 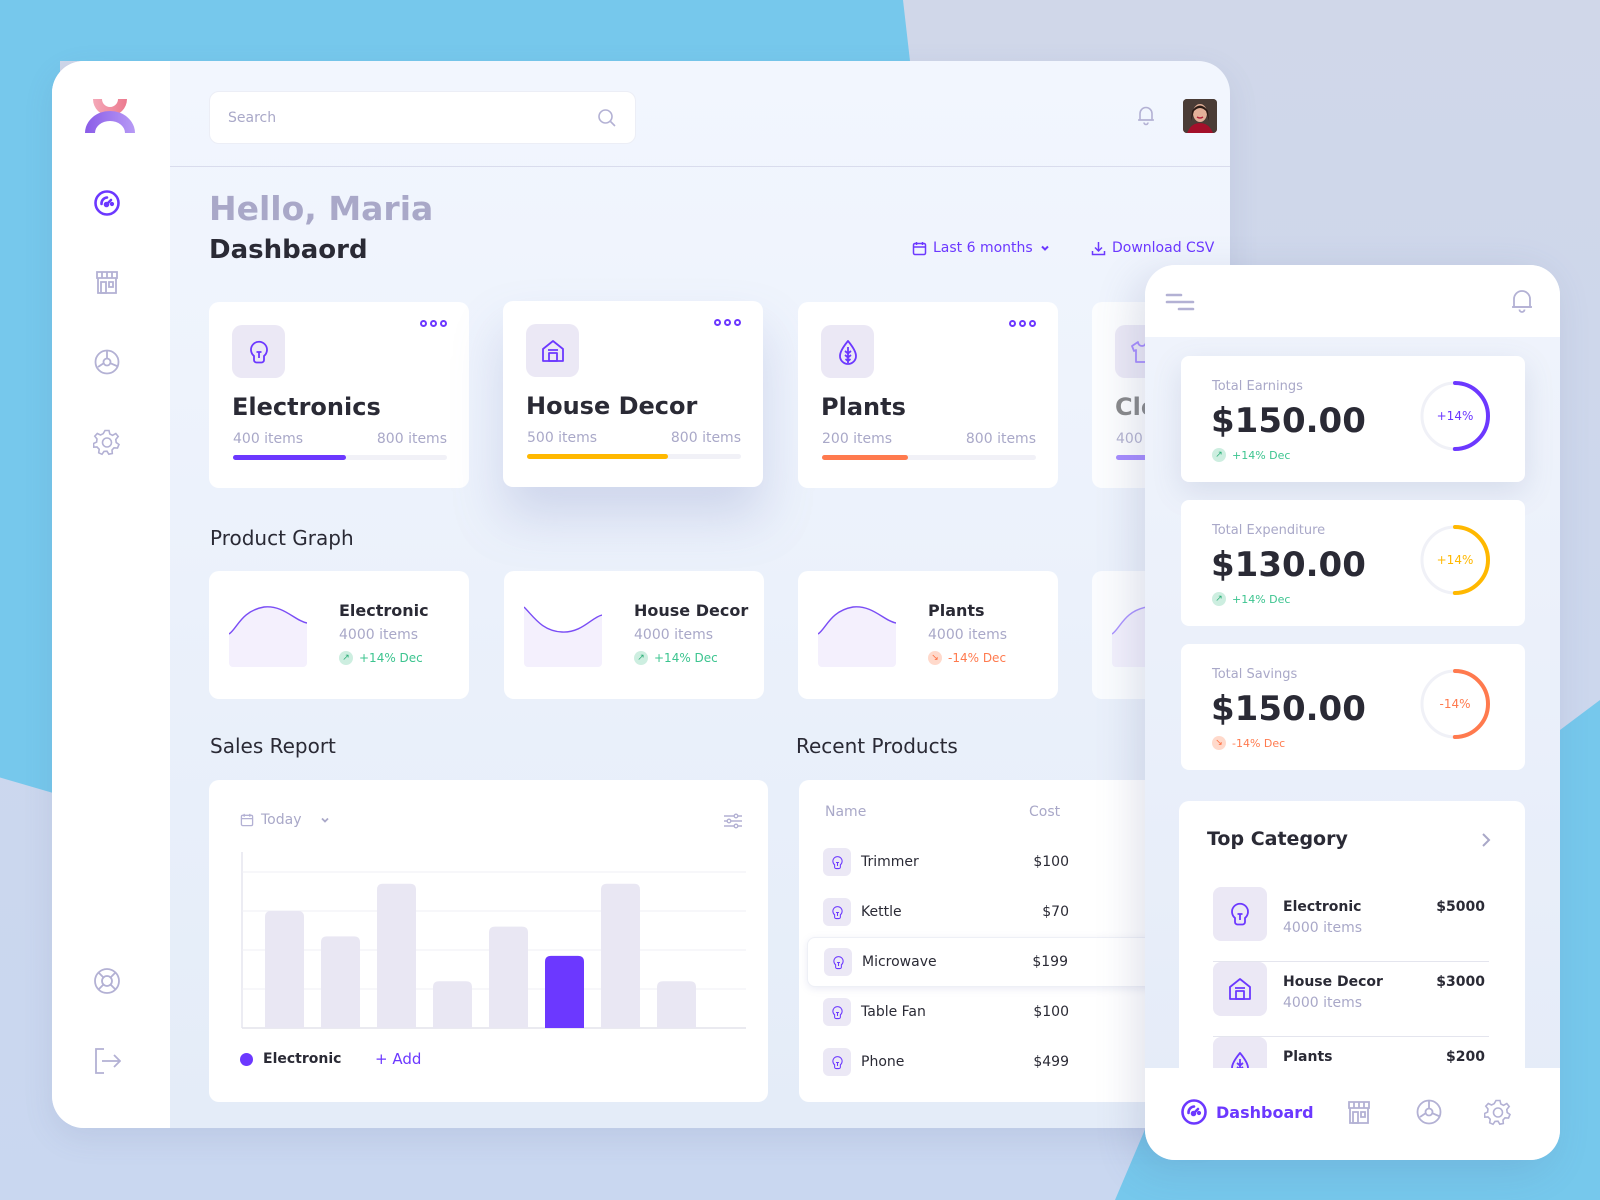 What do you see at coordinates (246, 1059) in the screenshot?
I see `legend-swatch` at bounding box center [246, 1059].